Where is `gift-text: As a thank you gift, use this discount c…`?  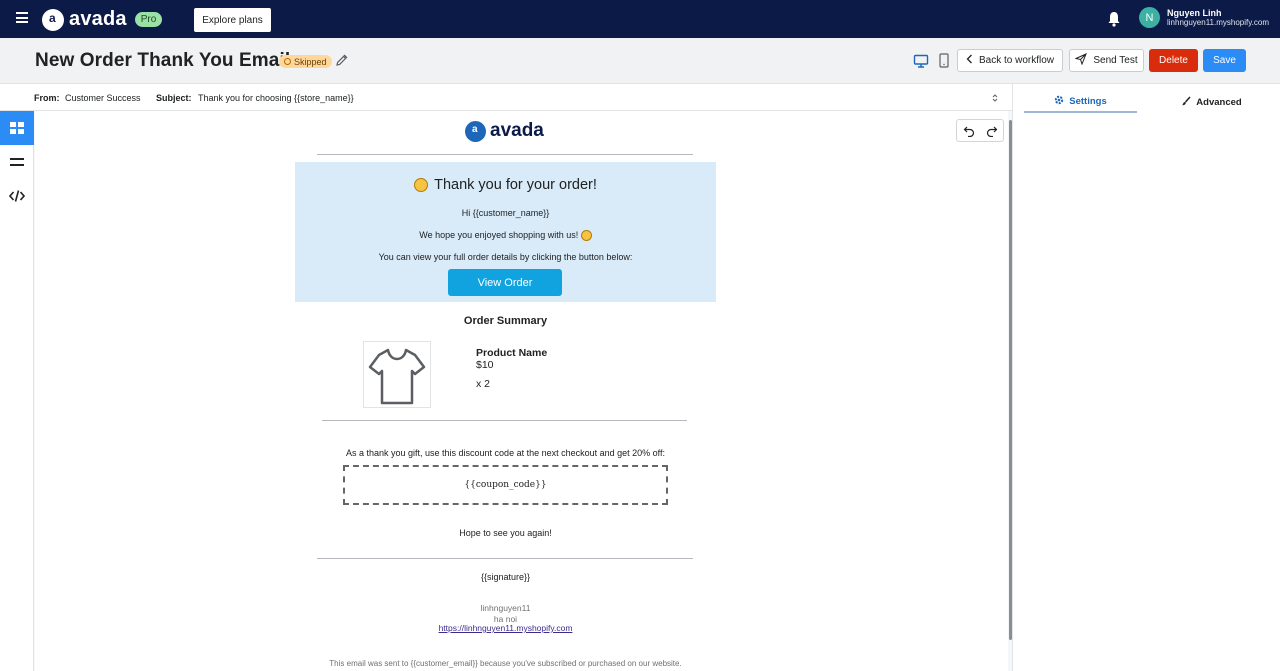
gift-text: As a thank you gift, use this discount c… is located at coordinates (505, 453).